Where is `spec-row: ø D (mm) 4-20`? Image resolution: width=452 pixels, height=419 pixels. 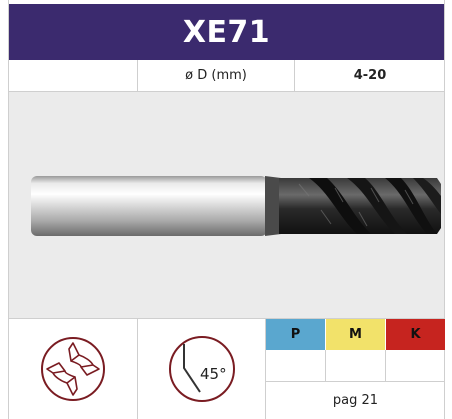 spec-row: ø D (mm) 4-20 is located at coordinates (226, 76).